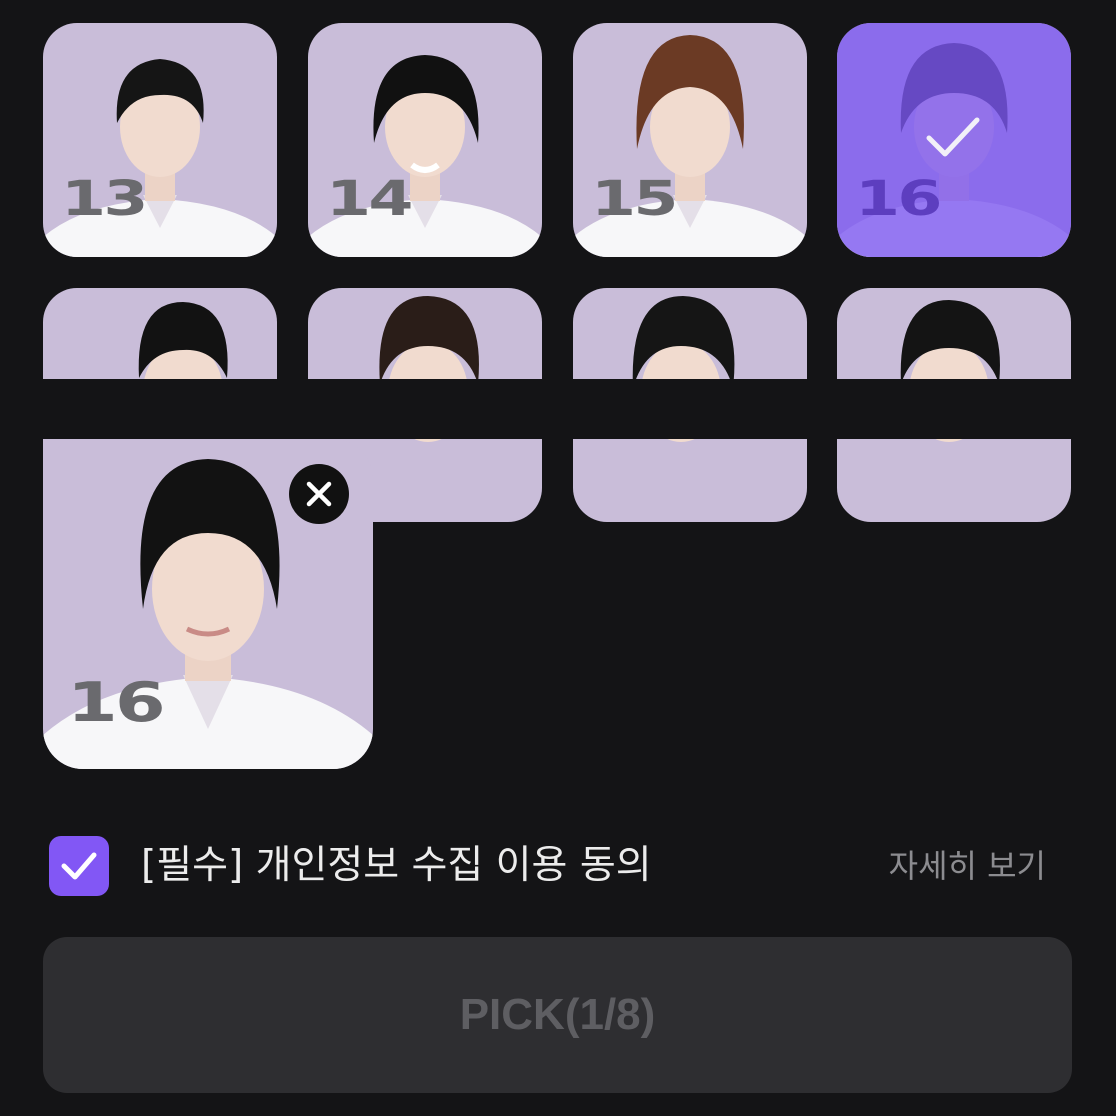  What do you see at coordinates (558, 409) in the screenshot?
I see `grid-clip-mask` at bounding box center [558, 409].